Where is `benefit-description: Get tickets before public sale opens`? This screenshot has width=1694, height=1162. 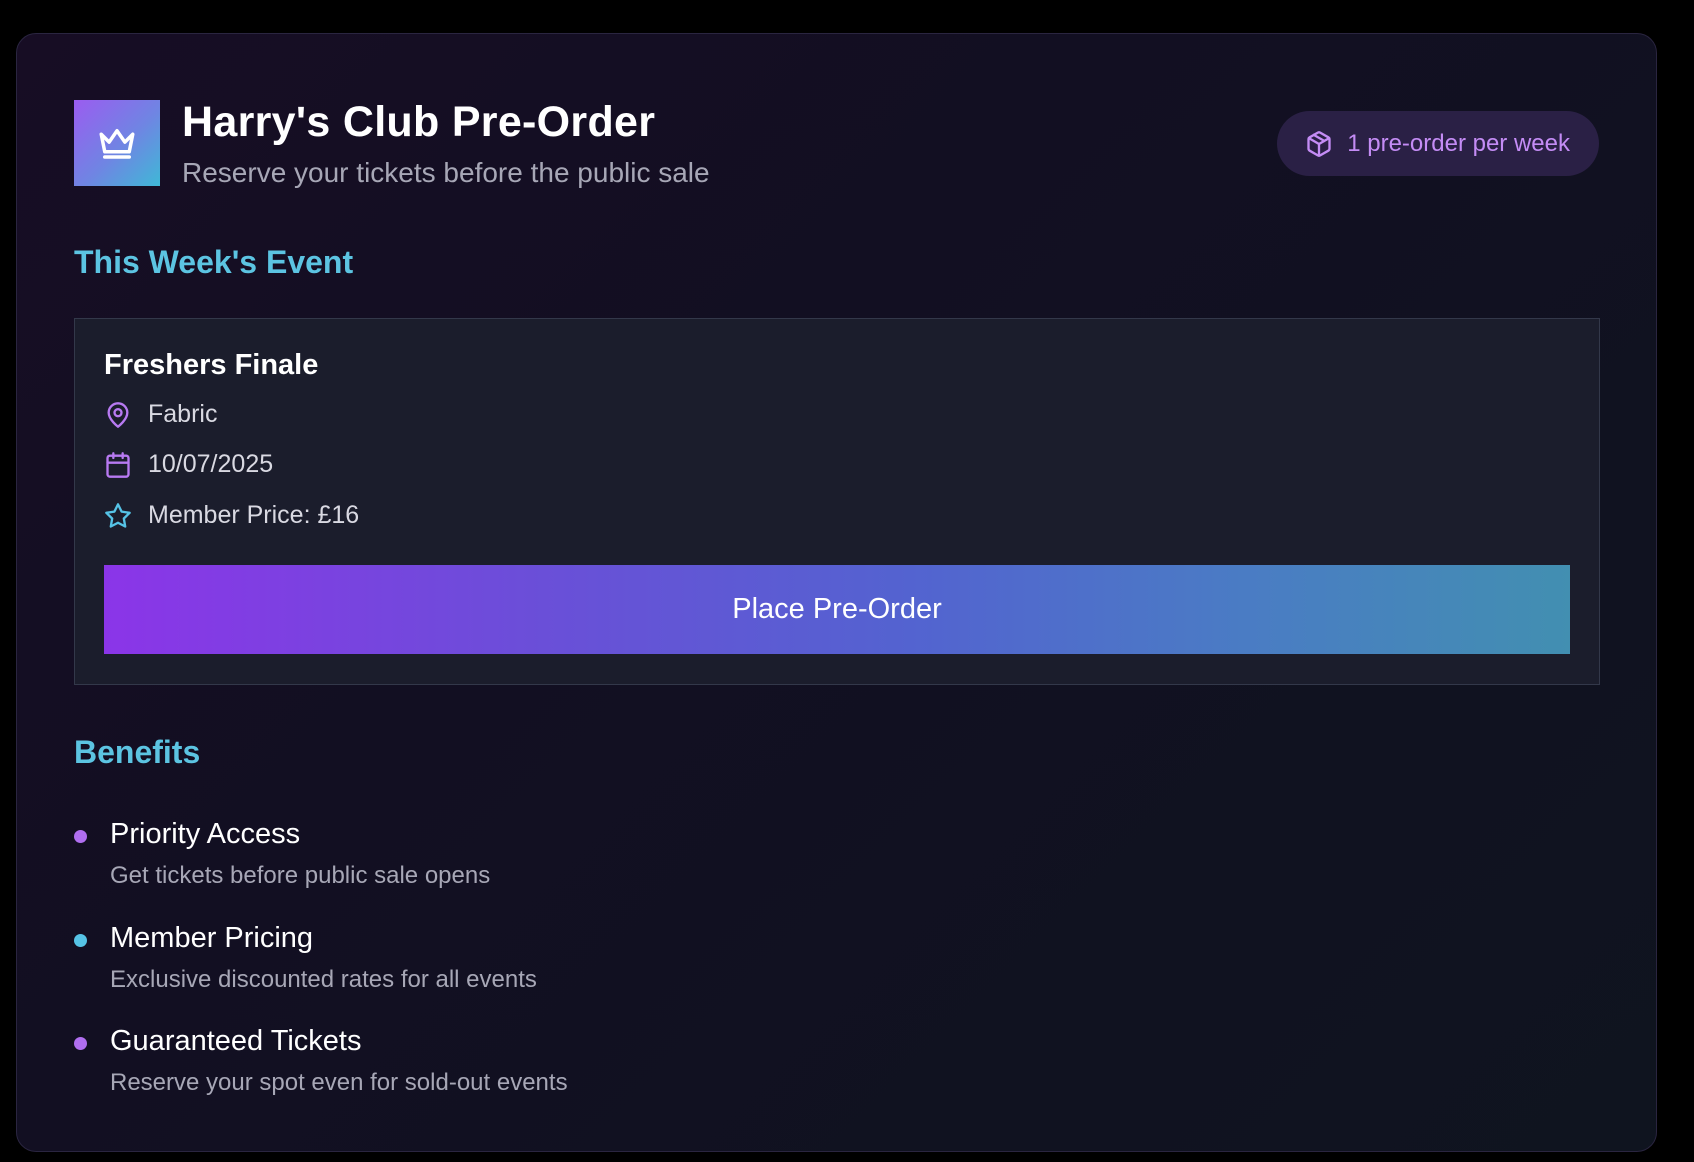 benefit-description: Get tickets before public sale opens is located at coordinates (300, 875).